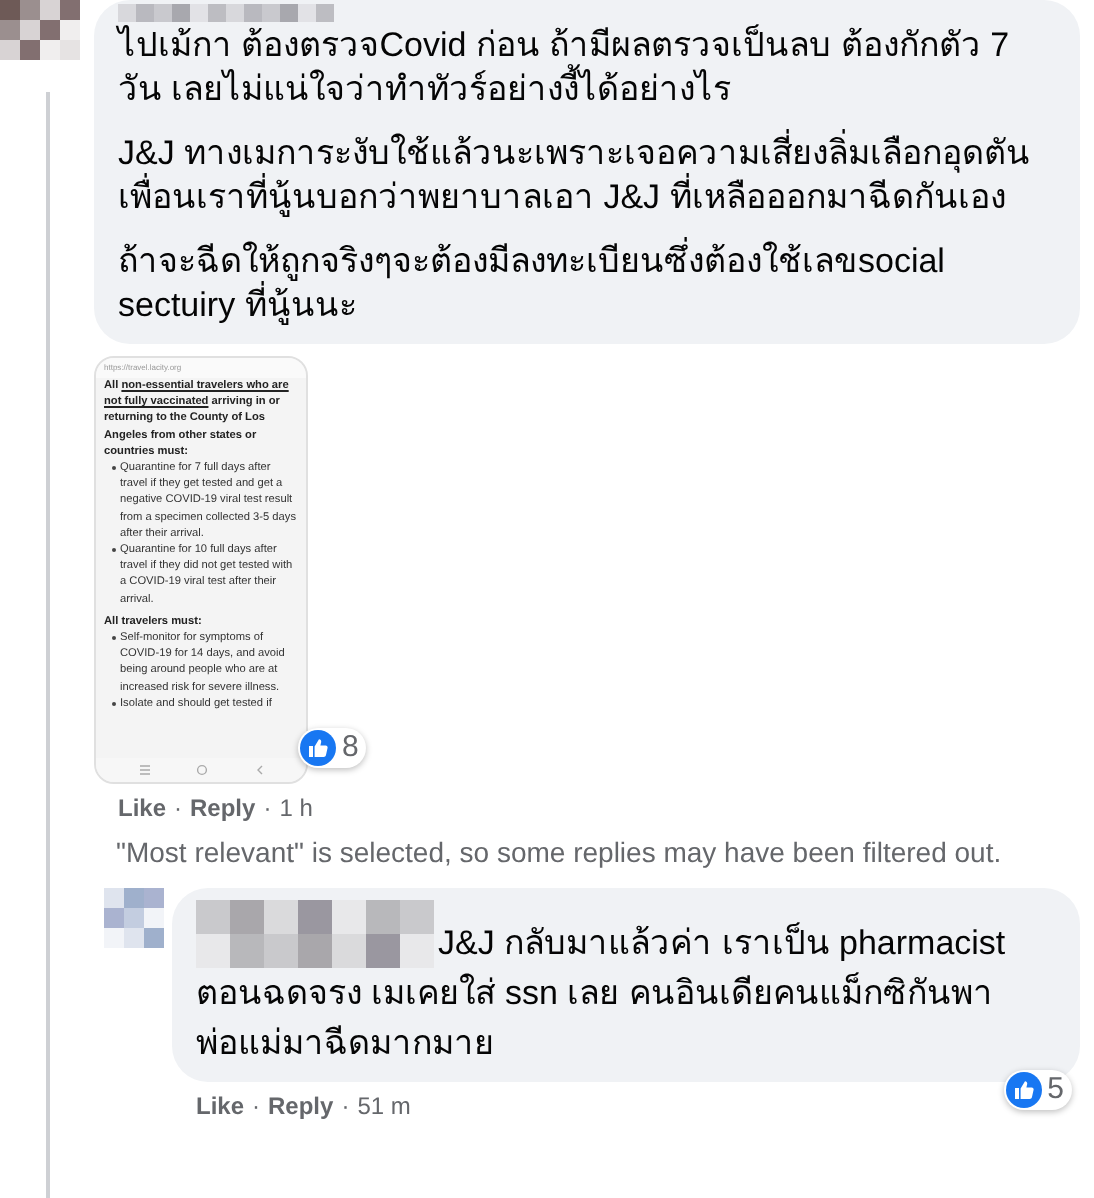 The image size is (1094, 1198). What do you see at coordinates (296, 808) in the screenshot?
I see `comment-time: 1 h` at bounding box center [296, 808].